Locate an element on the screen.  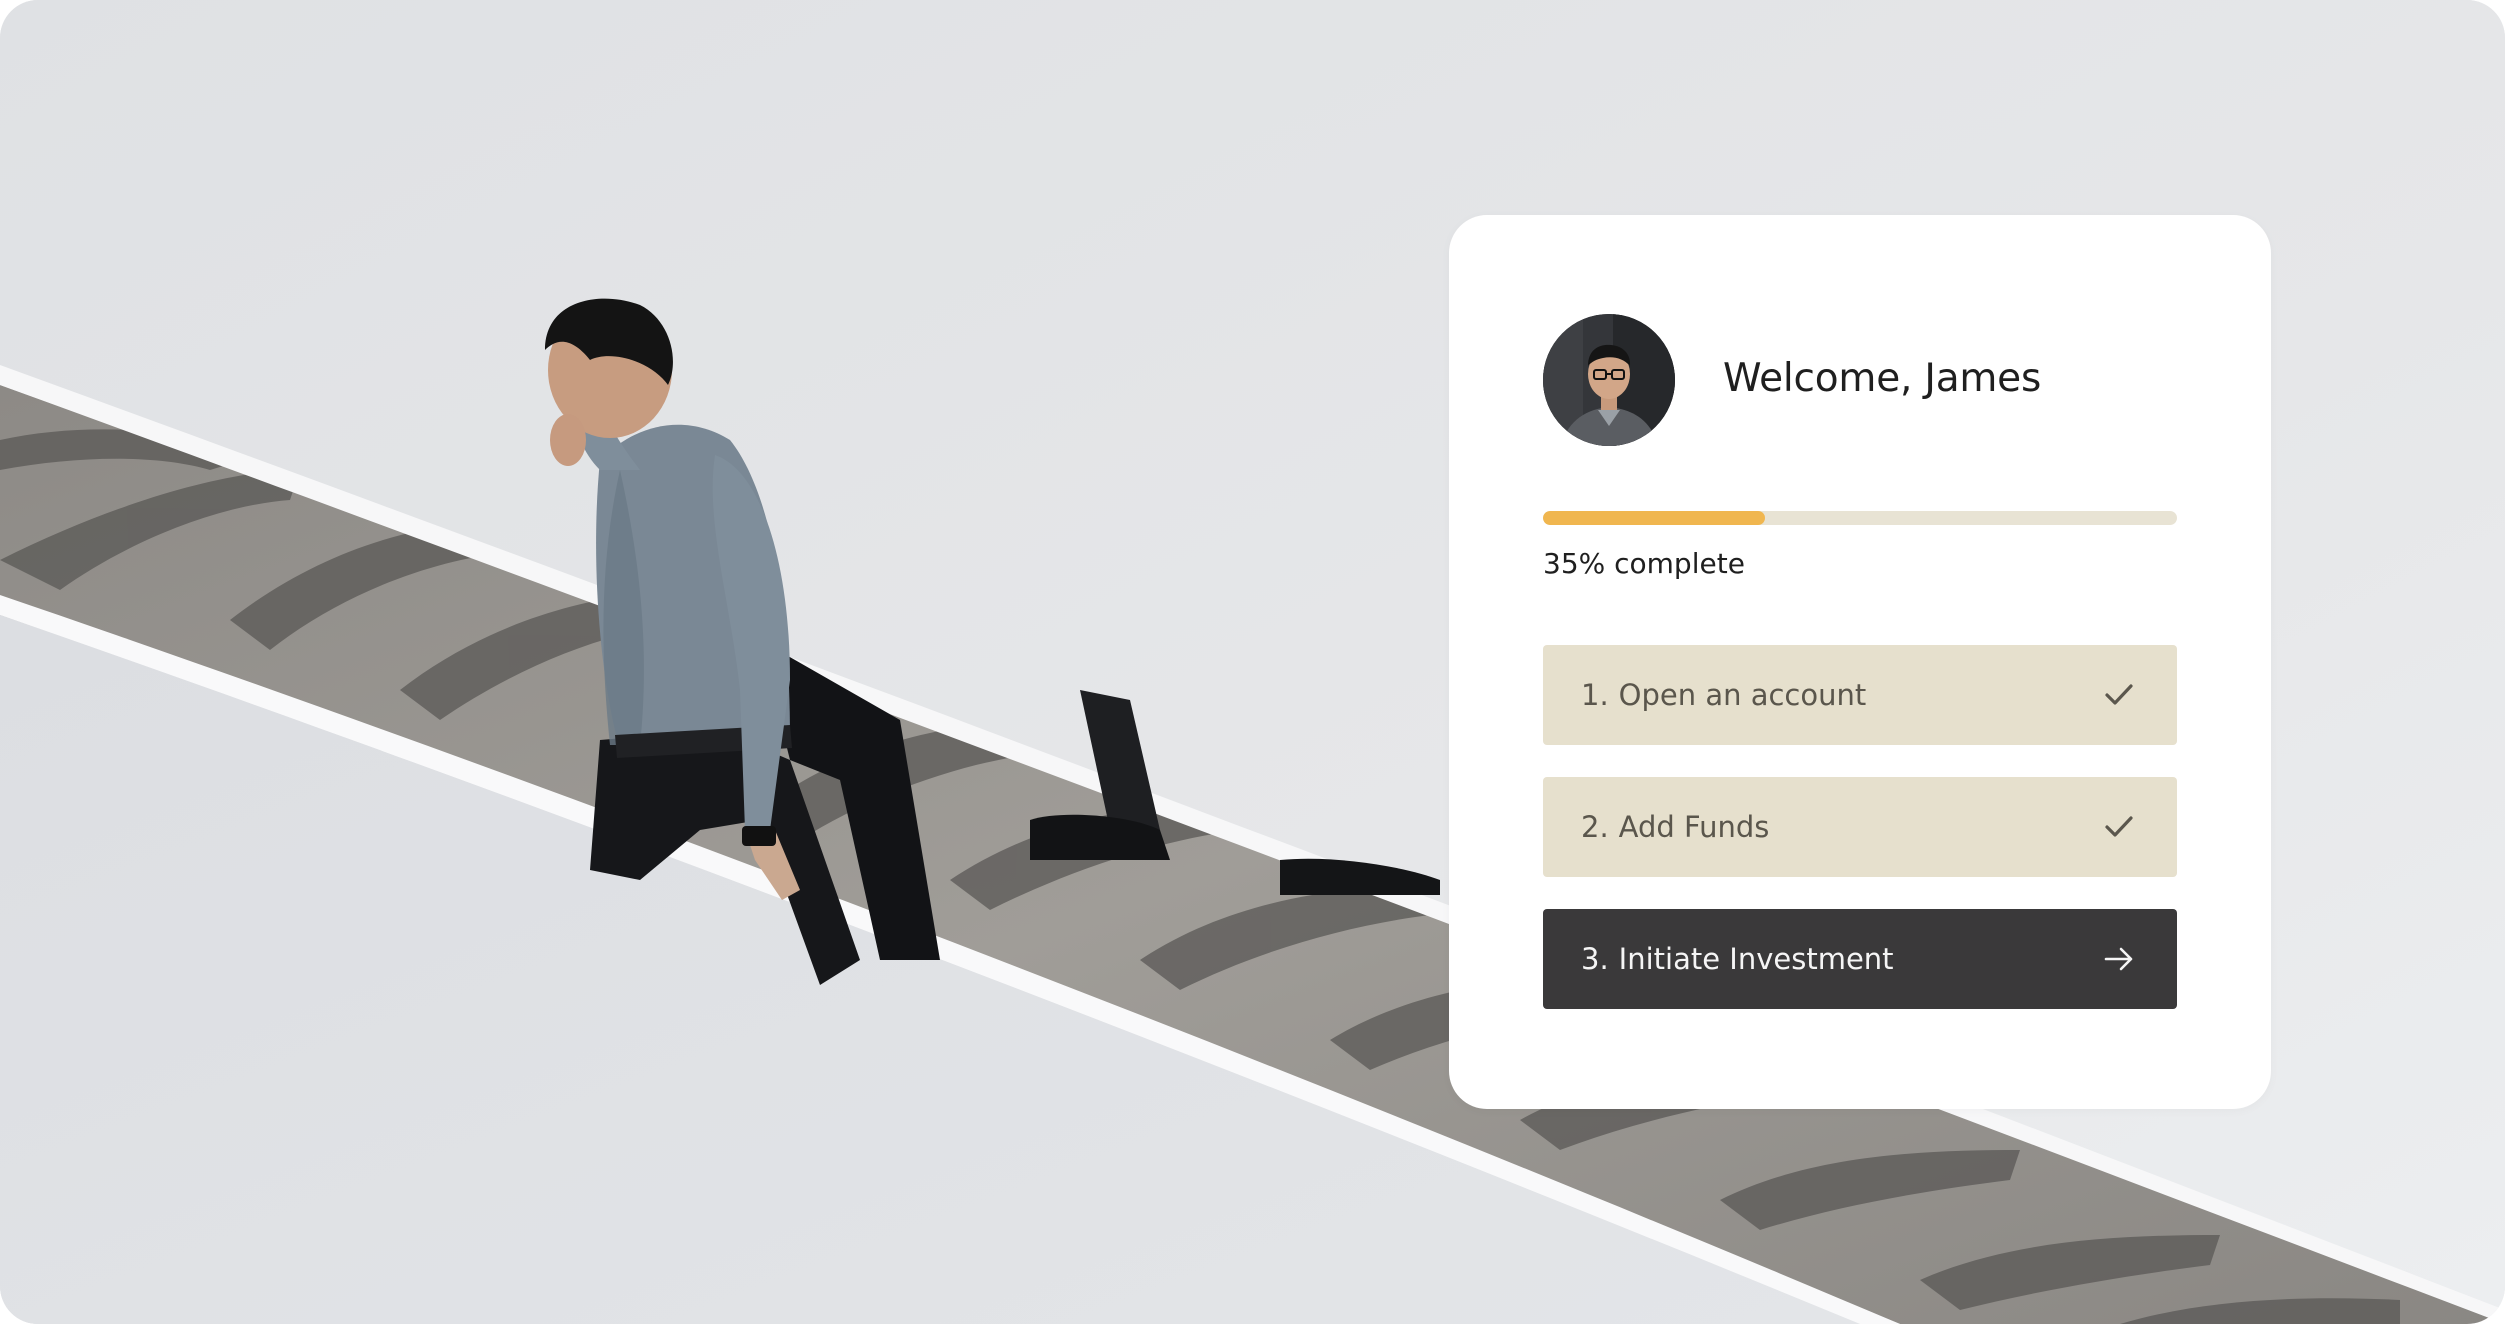
step-number: 2. is located at coordinates (1595, 827).